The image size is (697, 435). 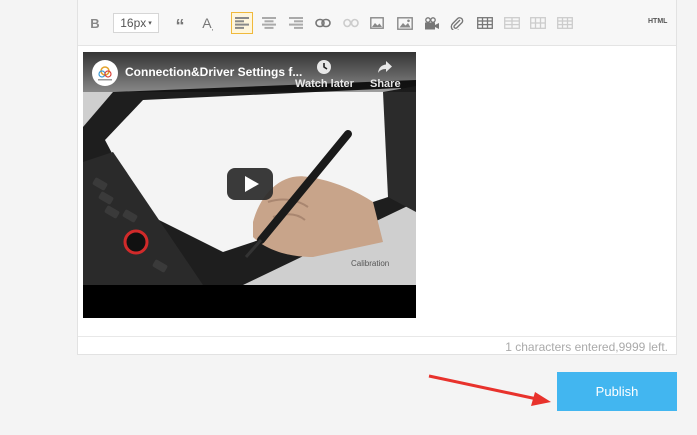 I want to click on video-camera-icon, so click(x=432, y=22).